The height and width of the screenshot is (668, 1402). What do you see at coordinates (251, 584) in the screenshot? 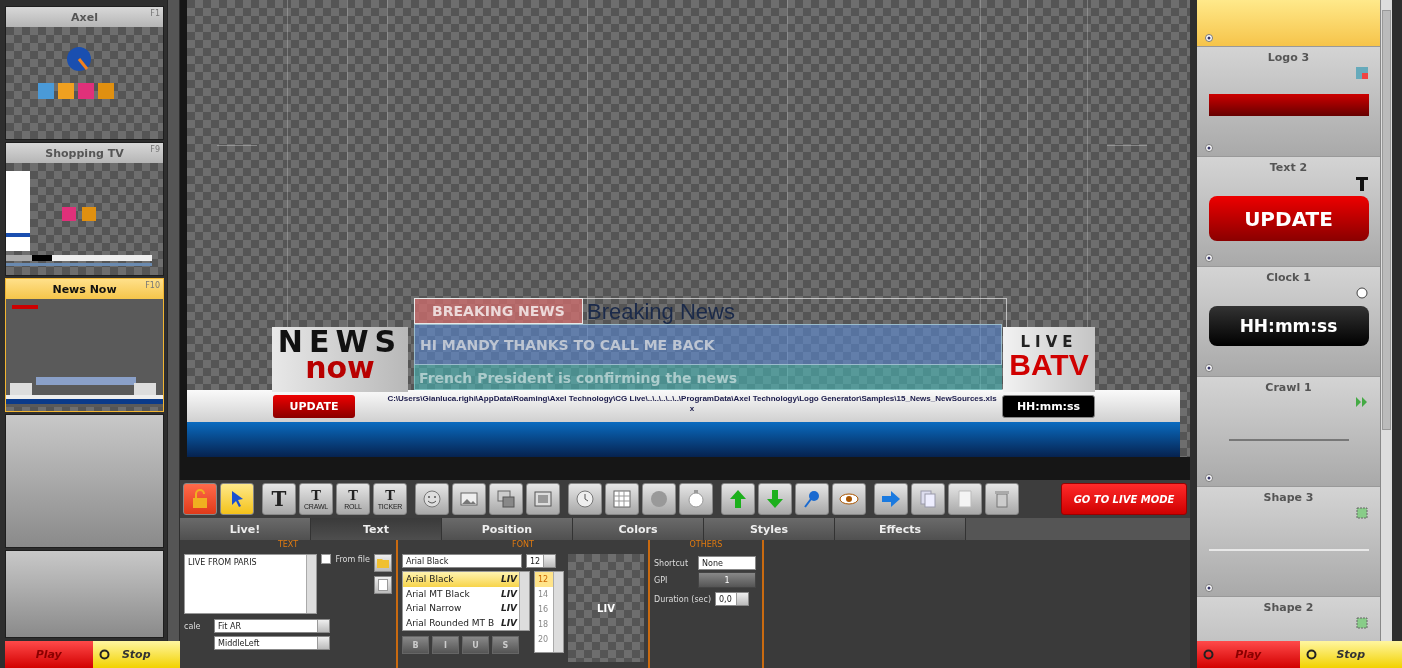
I see `text-input: LIVE FROM PARIS` at bounding box center [251, 584].